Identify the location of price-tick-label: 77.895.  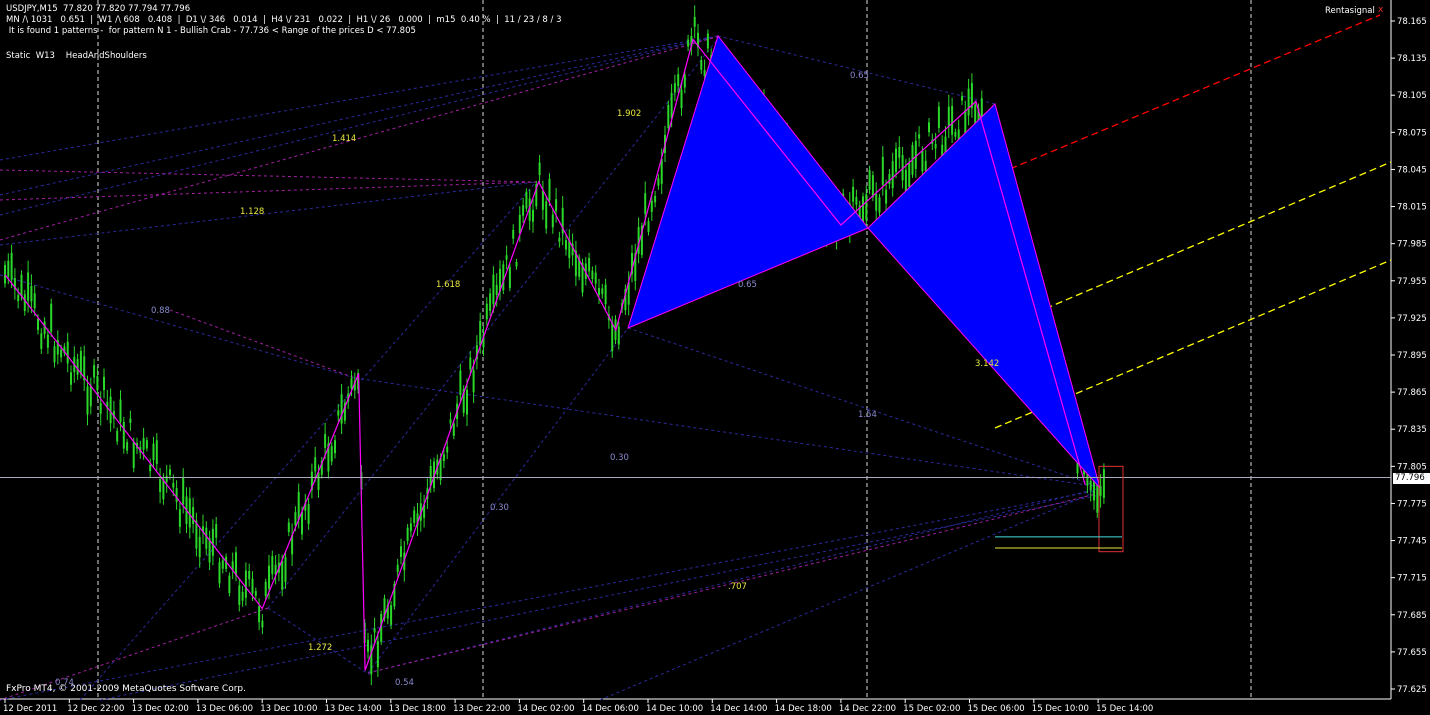
(1412, 356).